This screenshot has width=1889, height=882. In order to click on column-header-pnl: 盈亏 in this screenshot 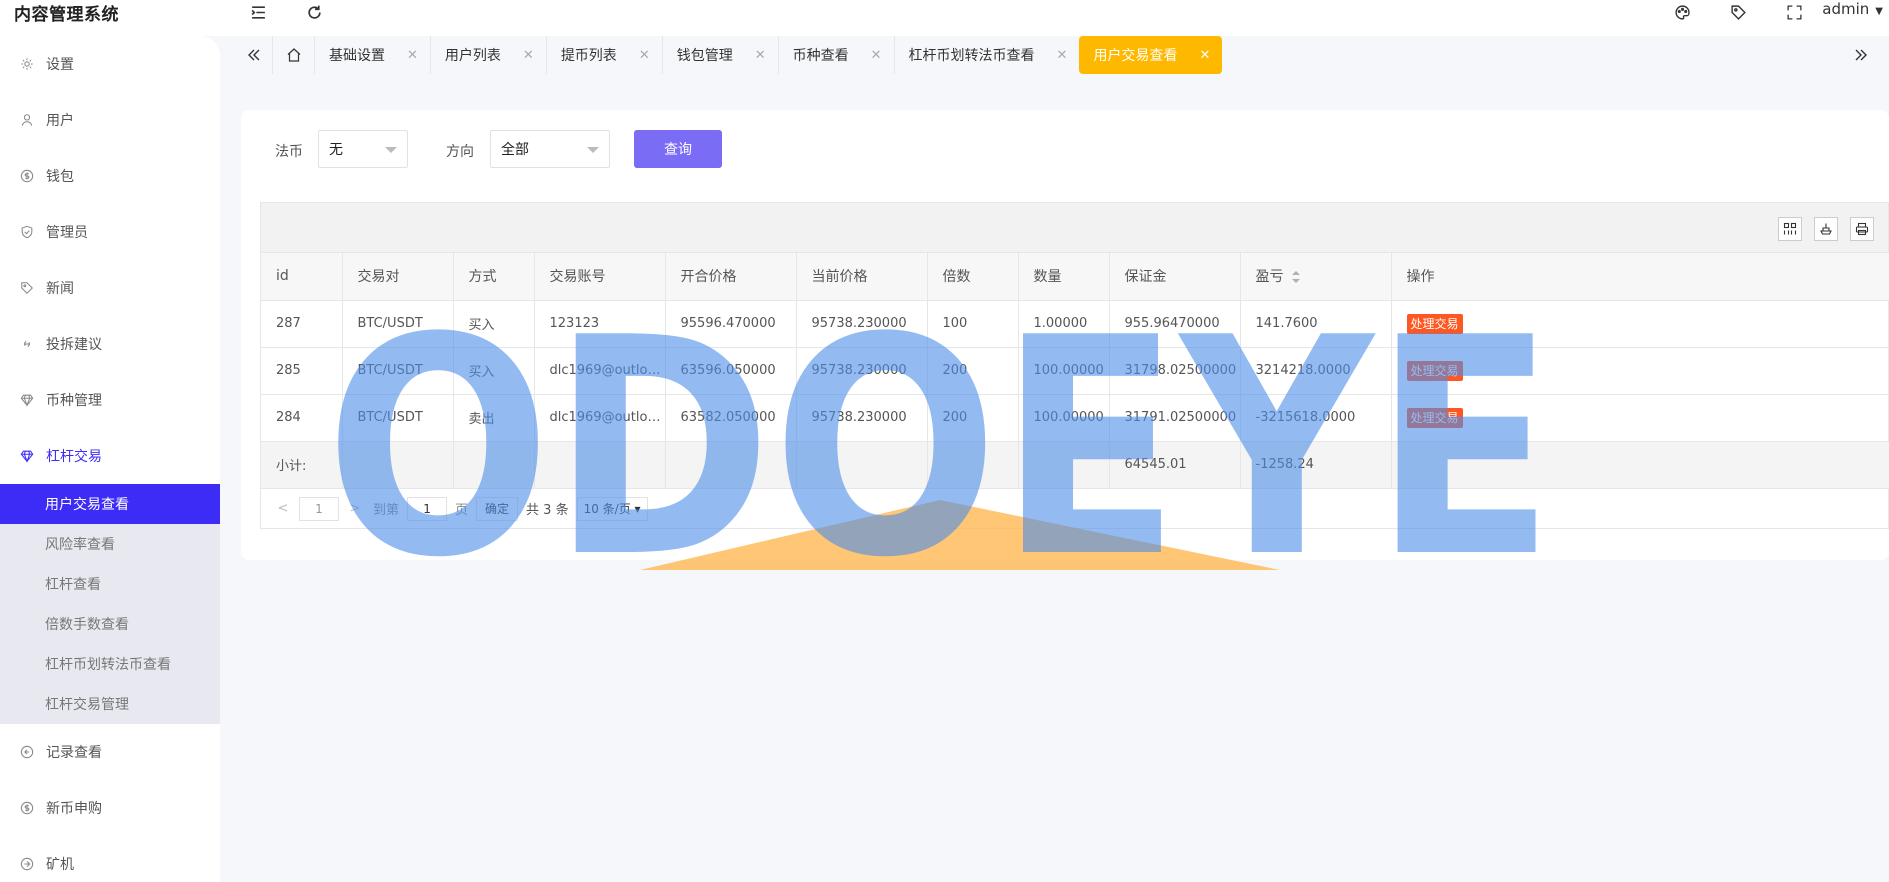, I will do `click(1316, 277)`.